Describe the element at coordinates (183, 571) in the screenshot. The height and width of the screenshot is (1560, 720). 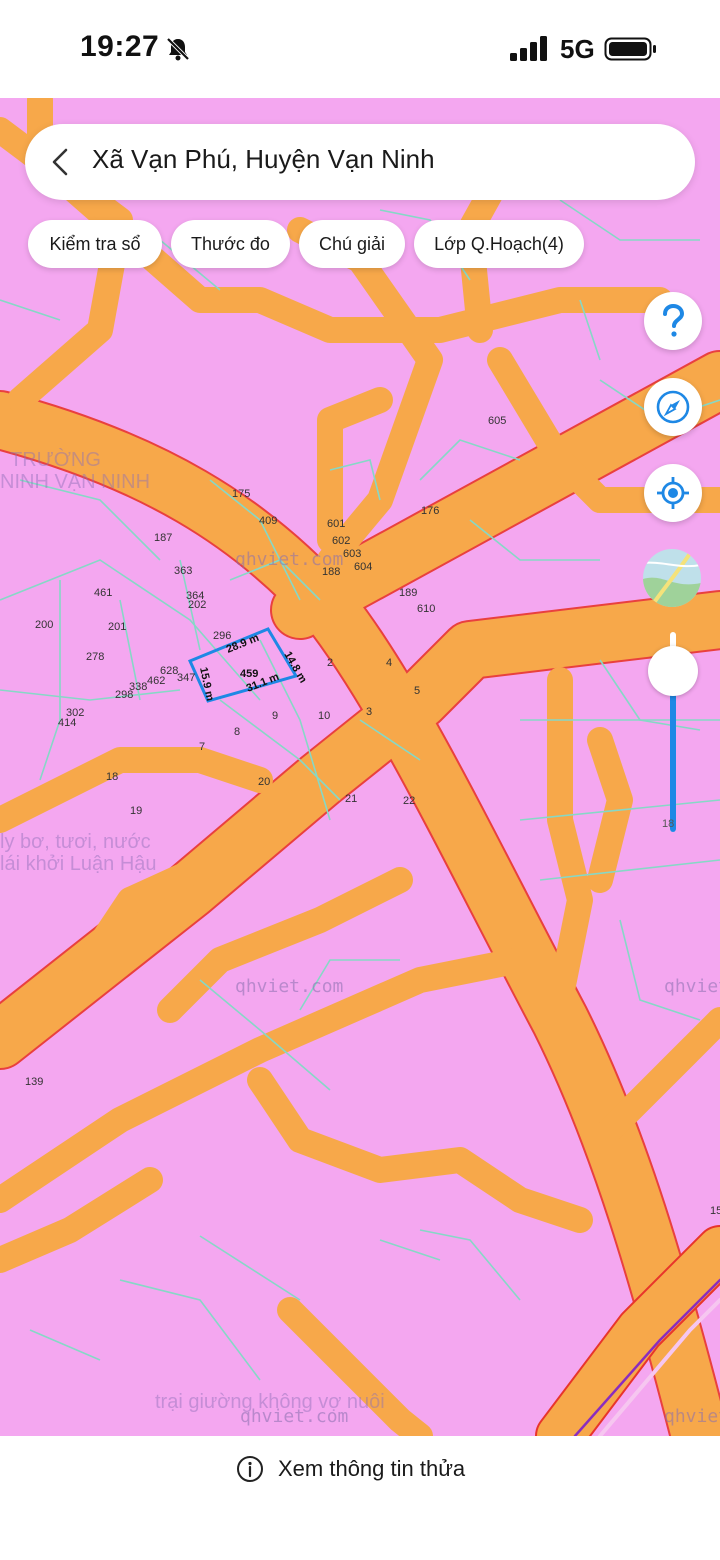
I see `lot-number: 363` at that location.